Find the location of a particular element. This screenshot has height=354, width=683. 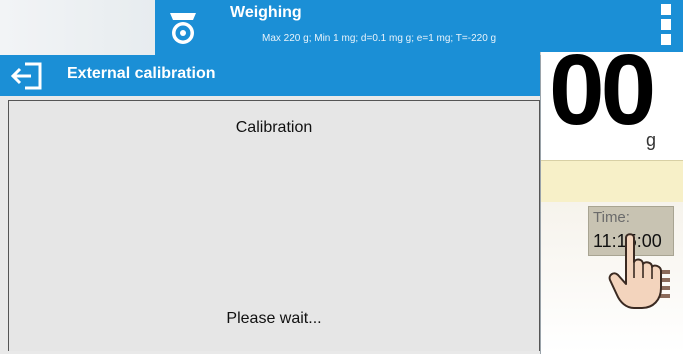

menu-dots-icon is located at coordinates (666, 27).